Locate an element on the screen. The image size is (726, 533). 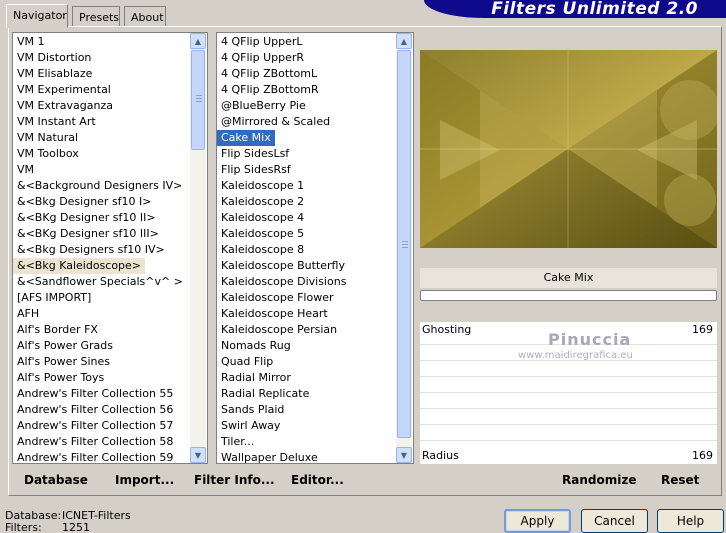
category-item: Alf's Power Sines is located at coordinates (110, 362).